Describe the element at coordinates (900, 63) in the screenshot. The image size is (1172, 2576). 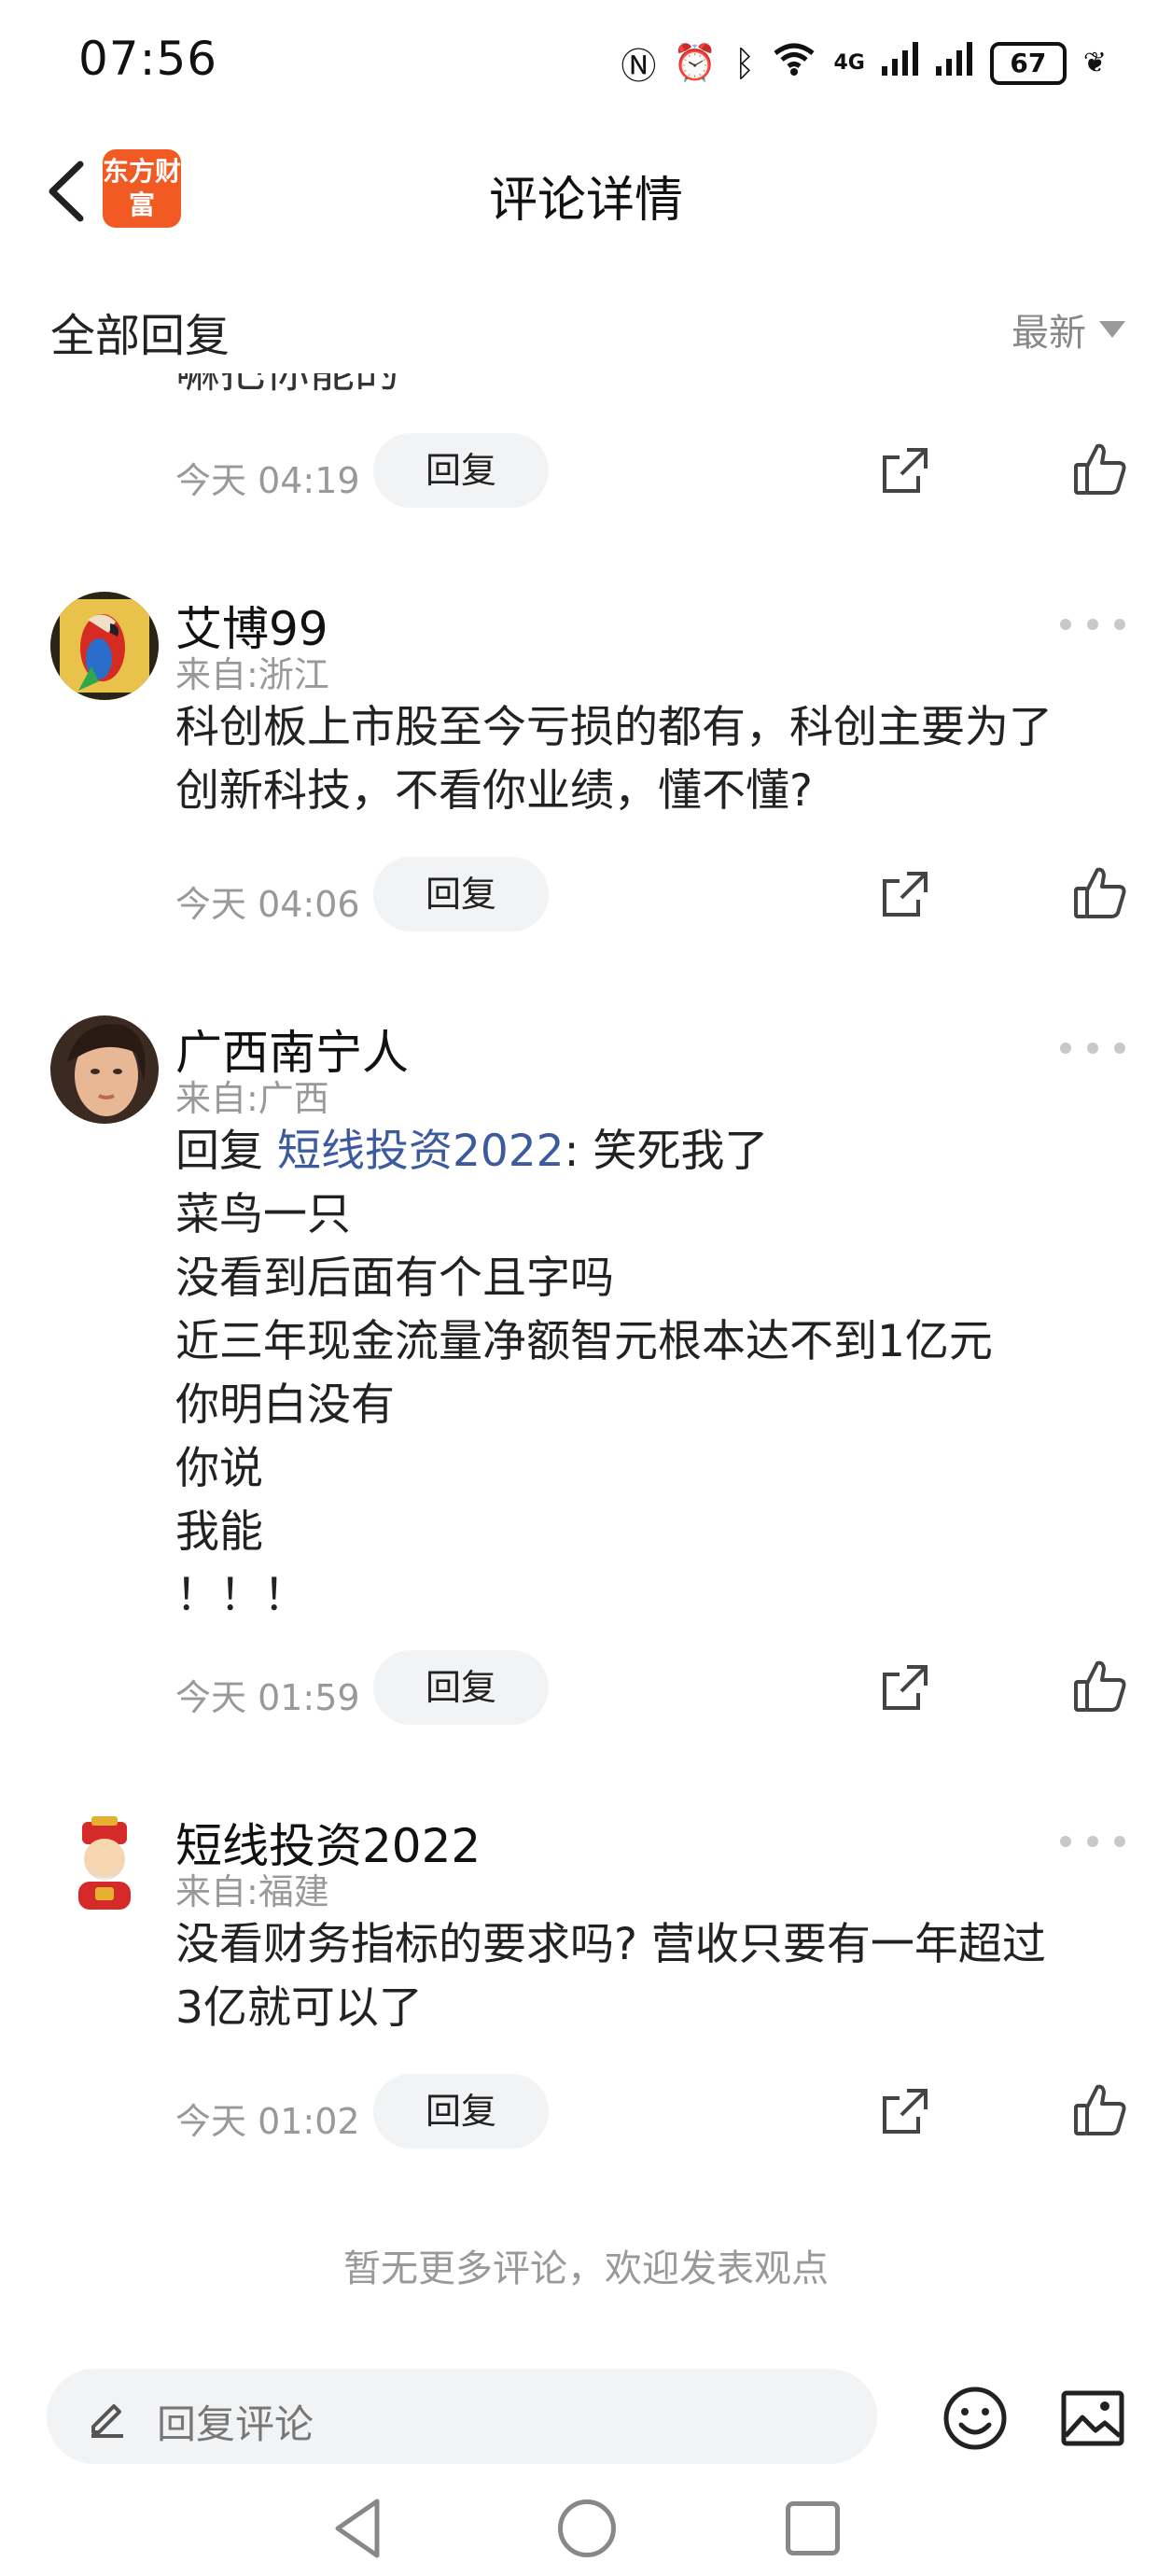
I see `signal-icon` at that location.